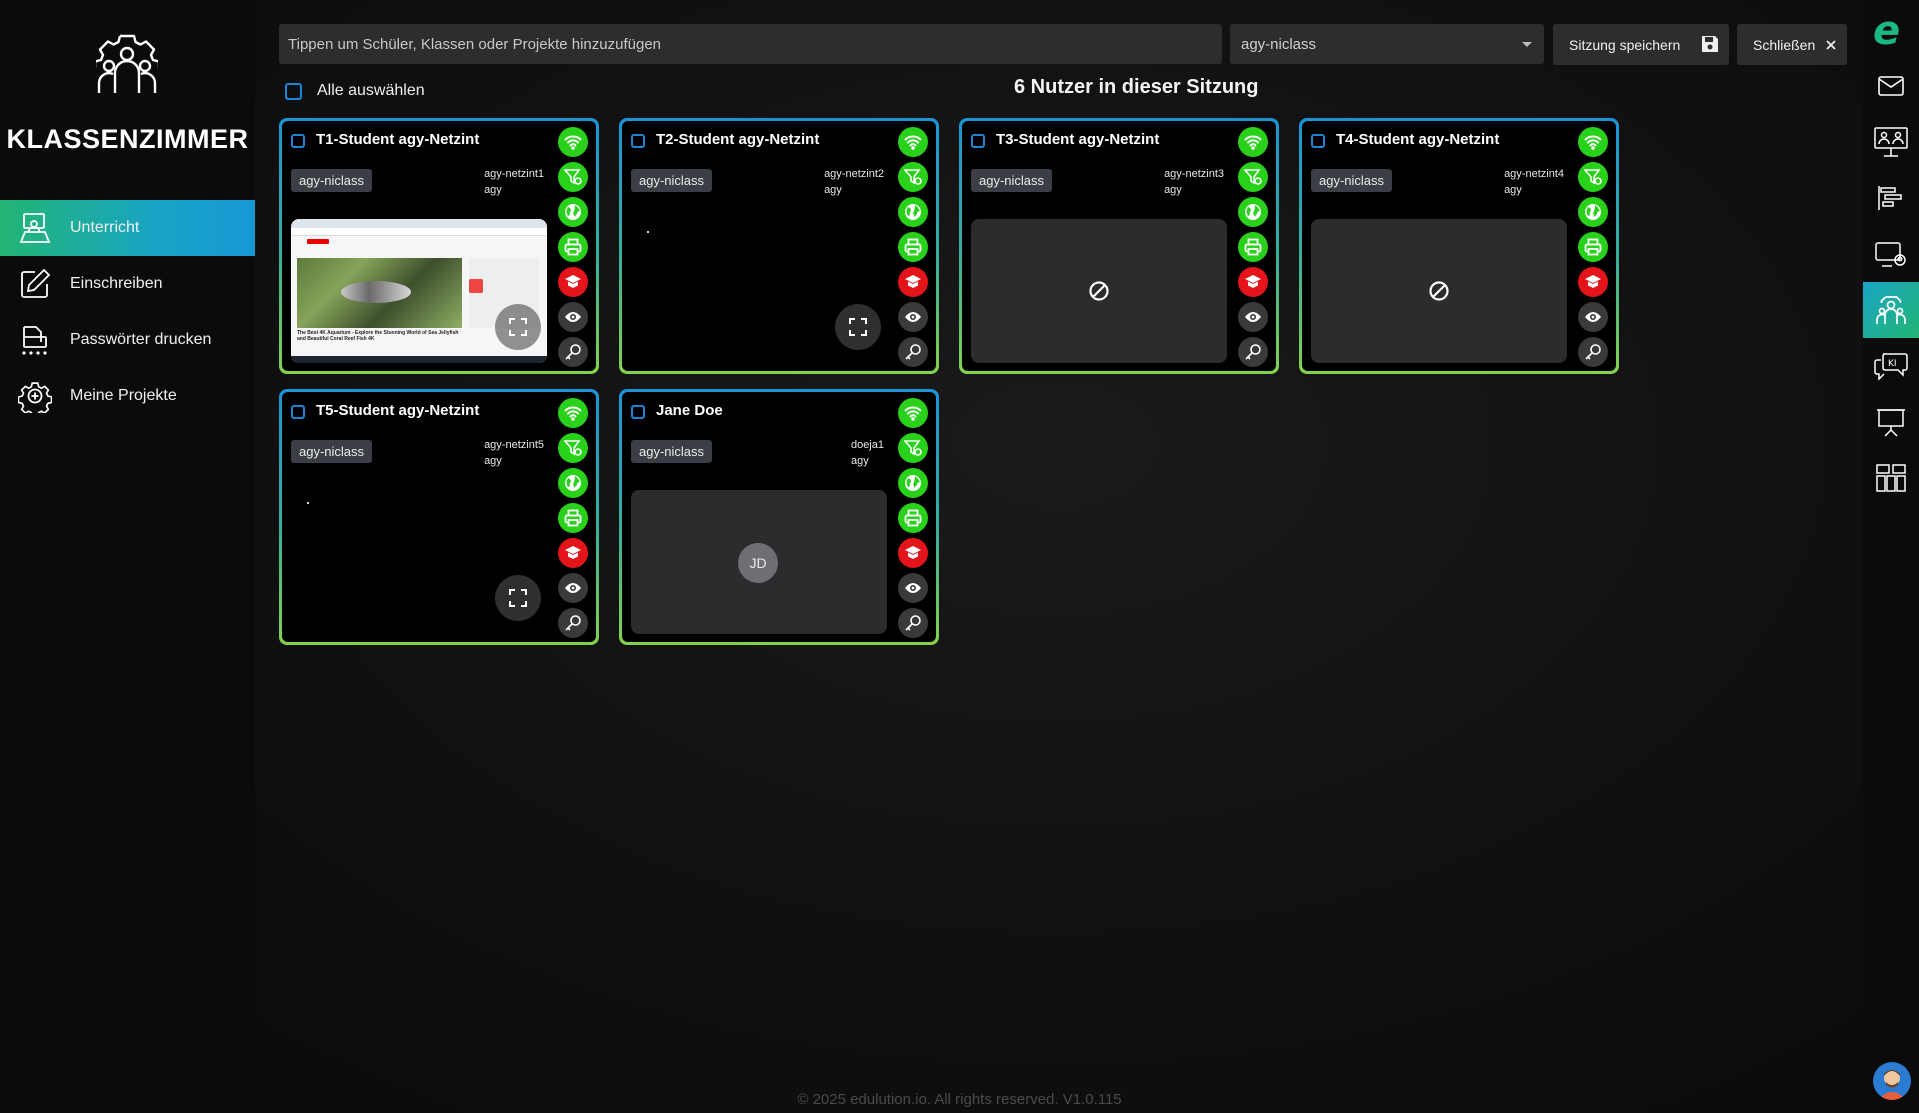 This screenshot has height=1113, width=1919. What do you see at coordinates (859, 461) in the screenshot?
I see `student-school: agy` at bounding box center [859, 461].